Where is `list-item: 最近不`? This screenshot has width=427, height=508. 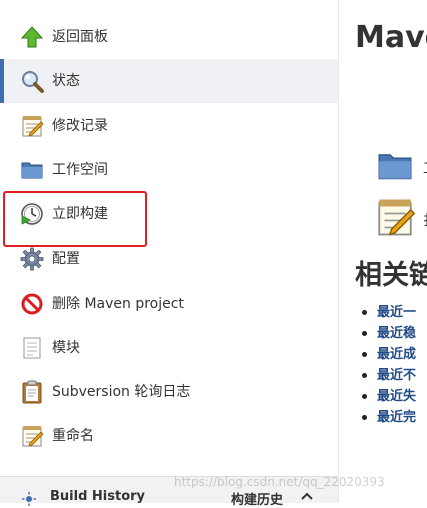
list-item: 最近不 is located at coordinates (389, 375).